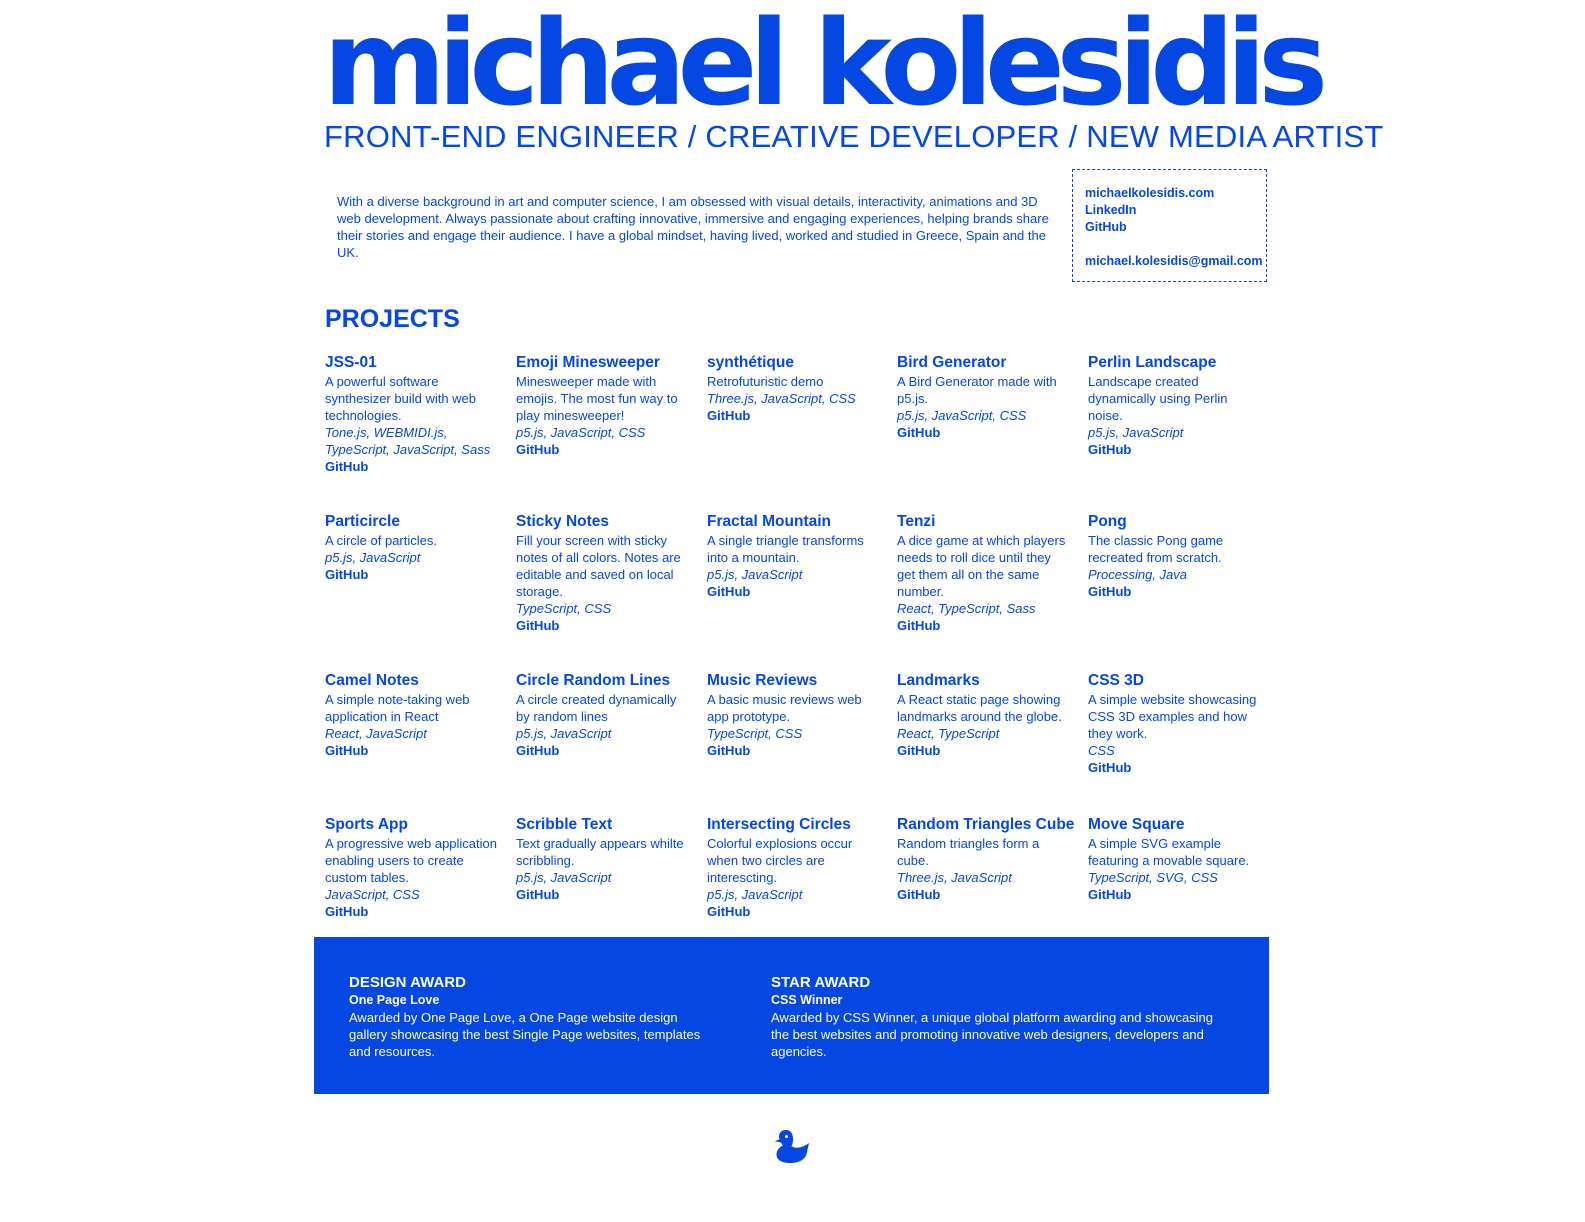 This screenshot has height=1222, width=1585. What do you see at coordinates (412, 825) in the screenshot?
I see `project-title-link: Sports App` at bounding box center [412, 825].